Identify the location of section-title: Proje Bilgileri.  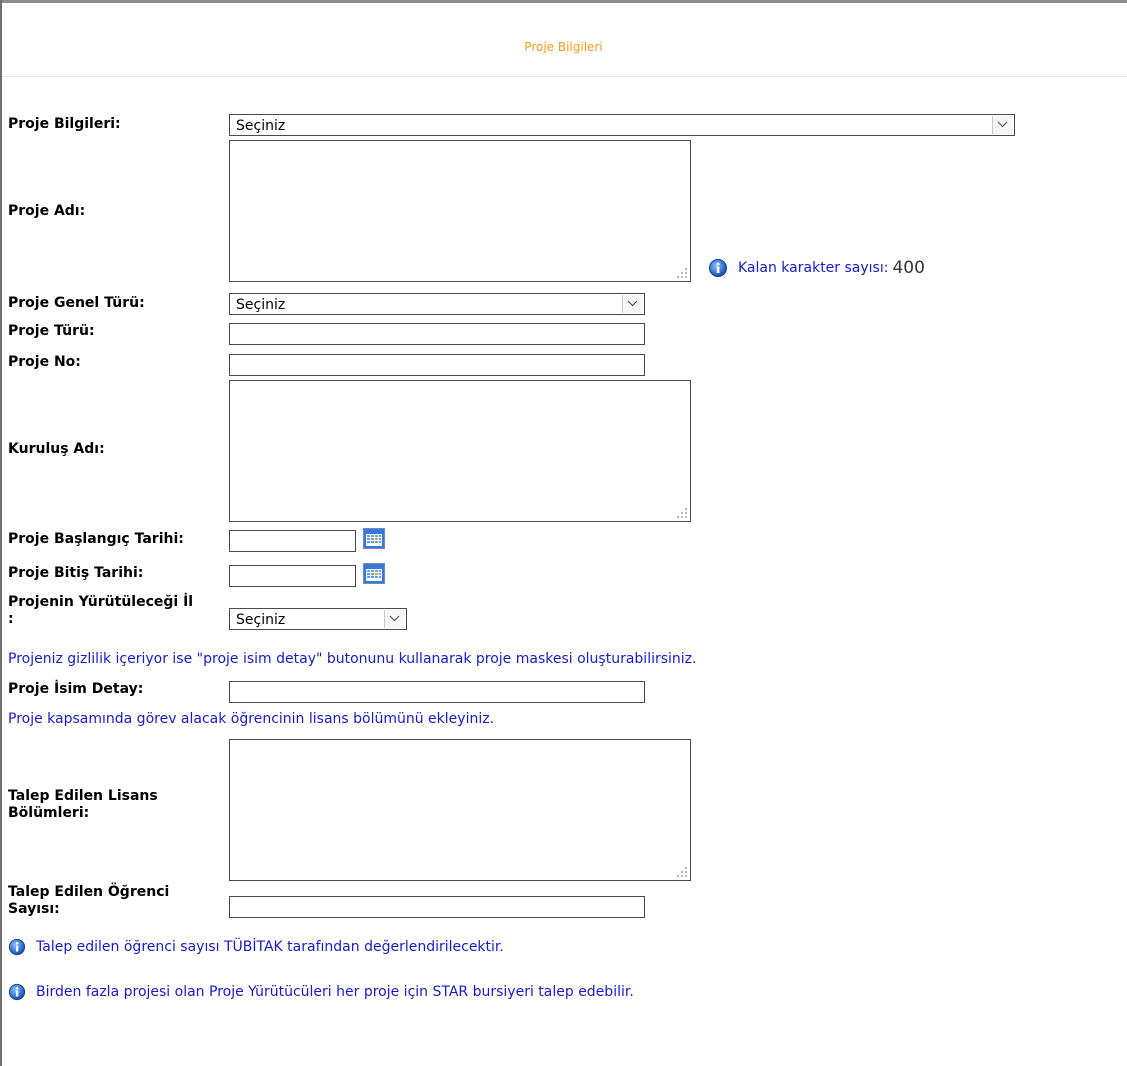
(563, 47).